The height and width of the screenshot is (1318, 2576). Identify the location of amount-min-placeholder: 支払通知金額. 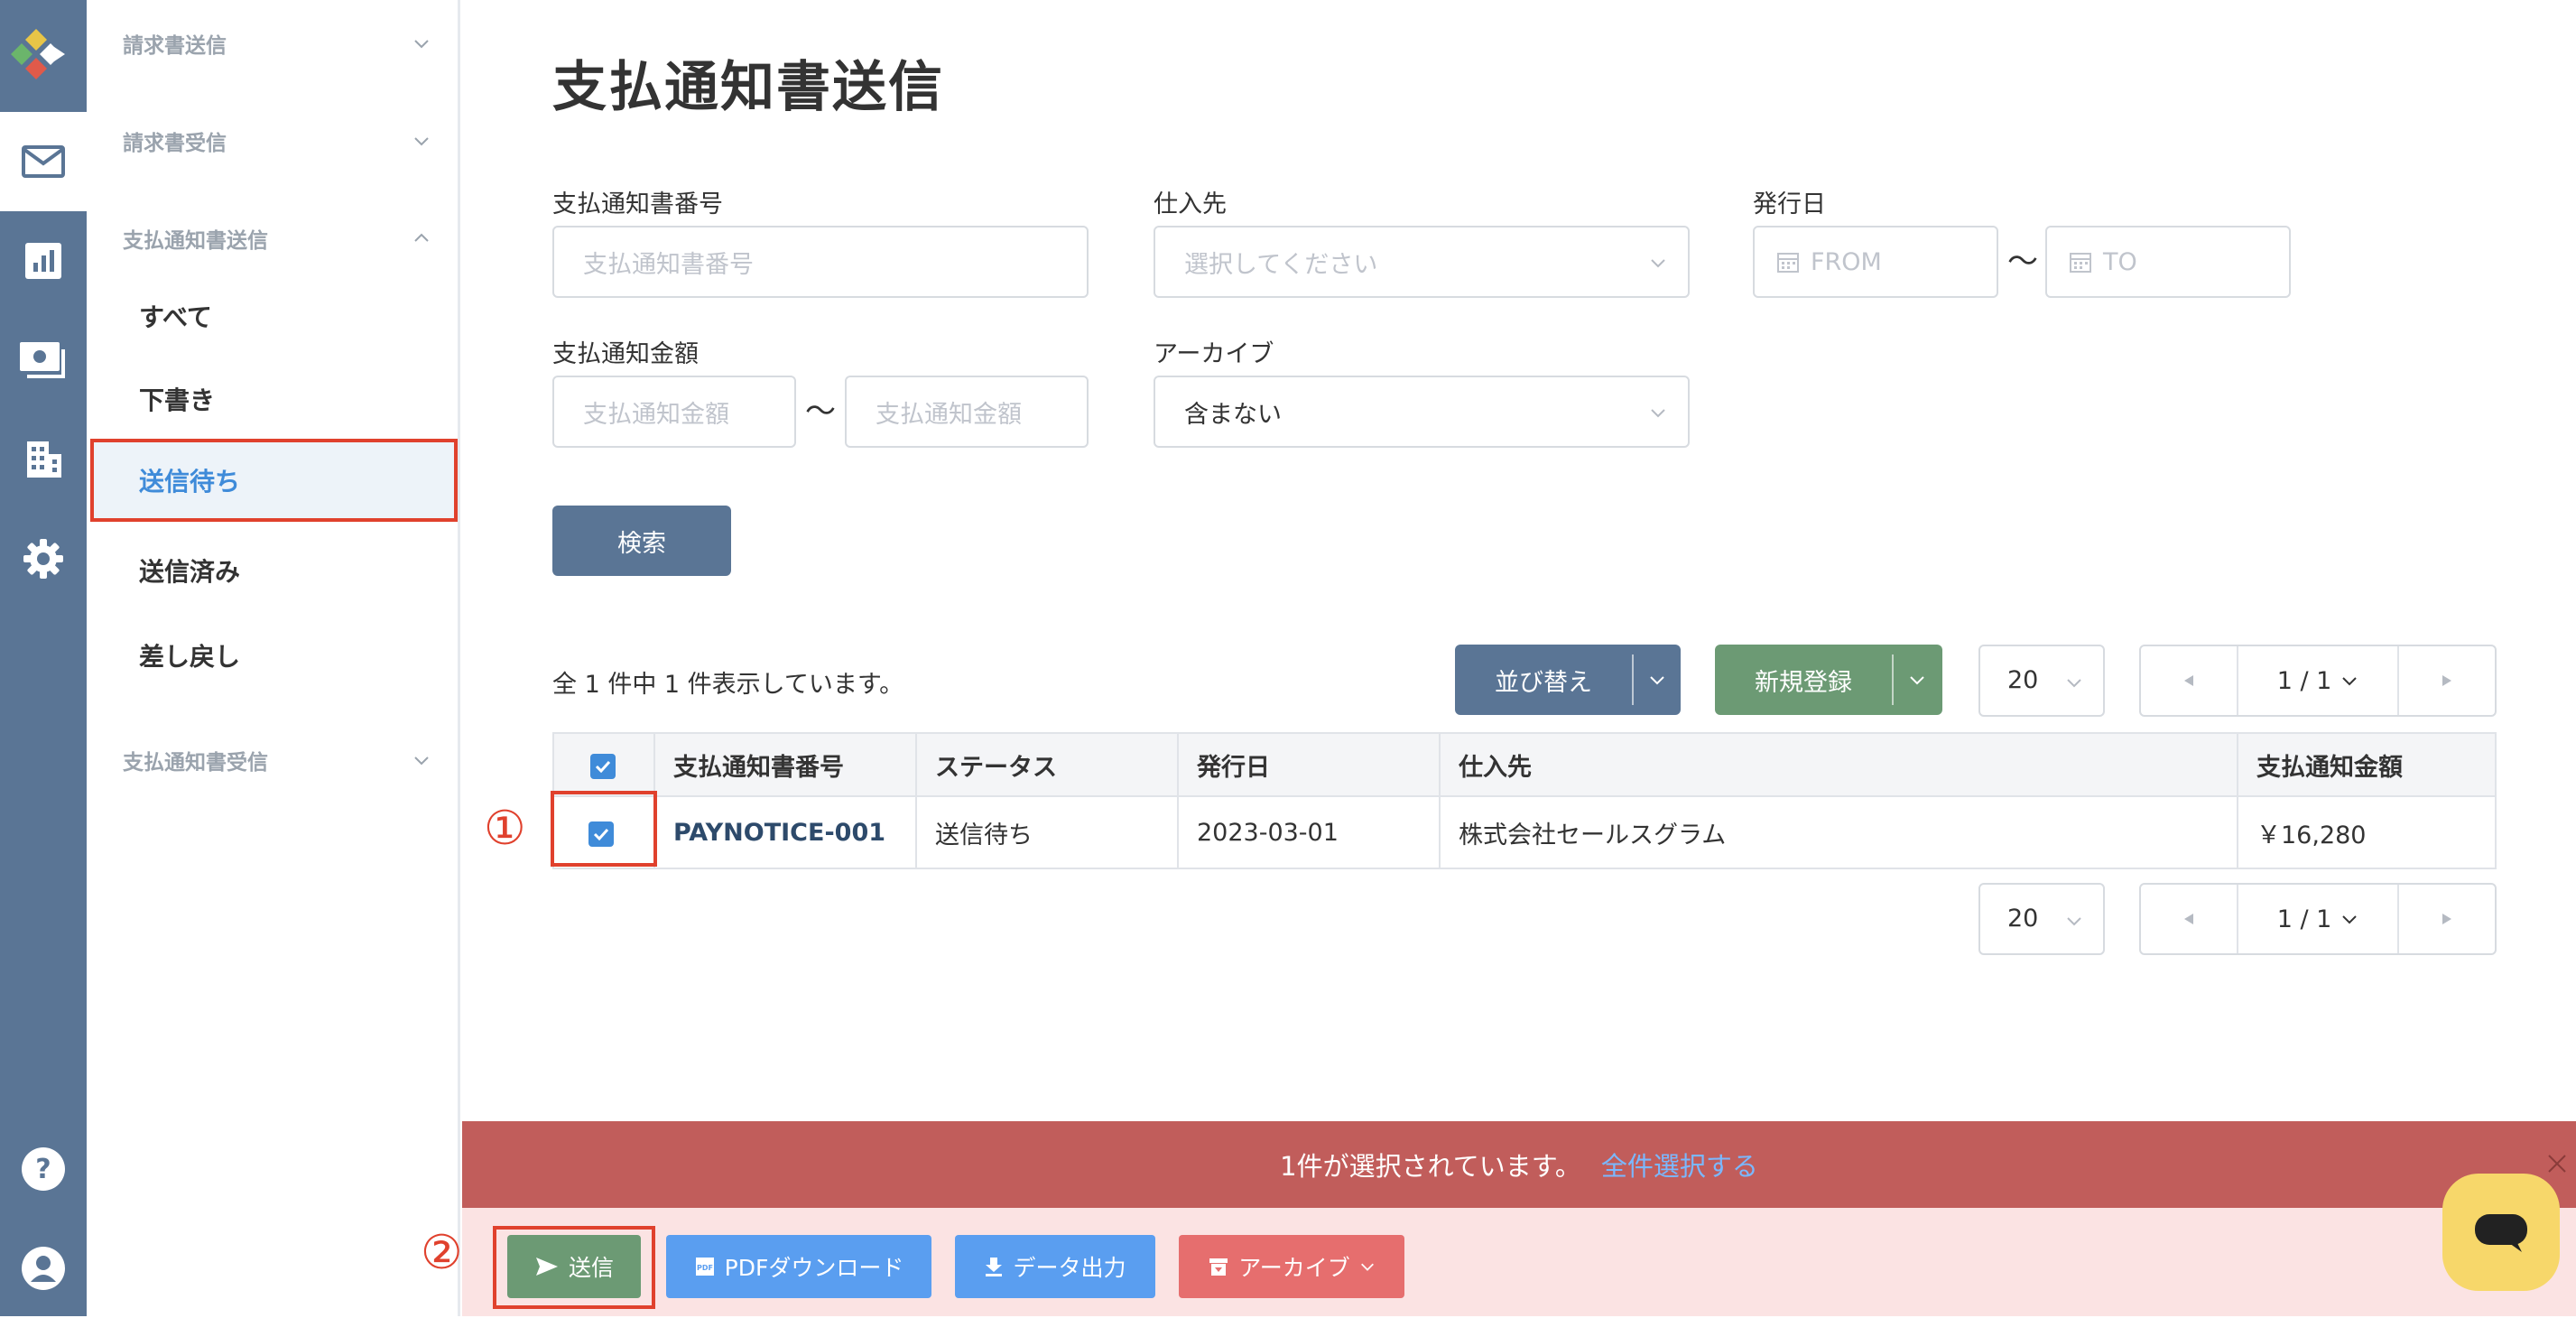
(656, 412).